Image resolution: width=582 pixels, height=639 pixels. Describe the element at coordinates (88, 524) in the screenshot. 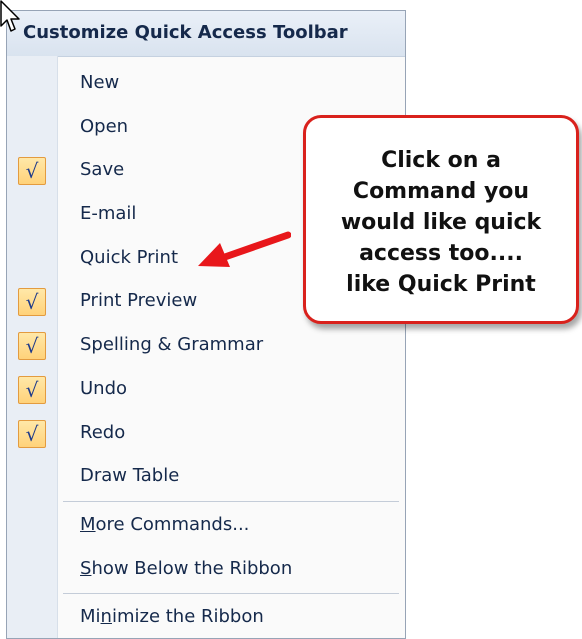

I see `mnemonic-letter: M` at that location.